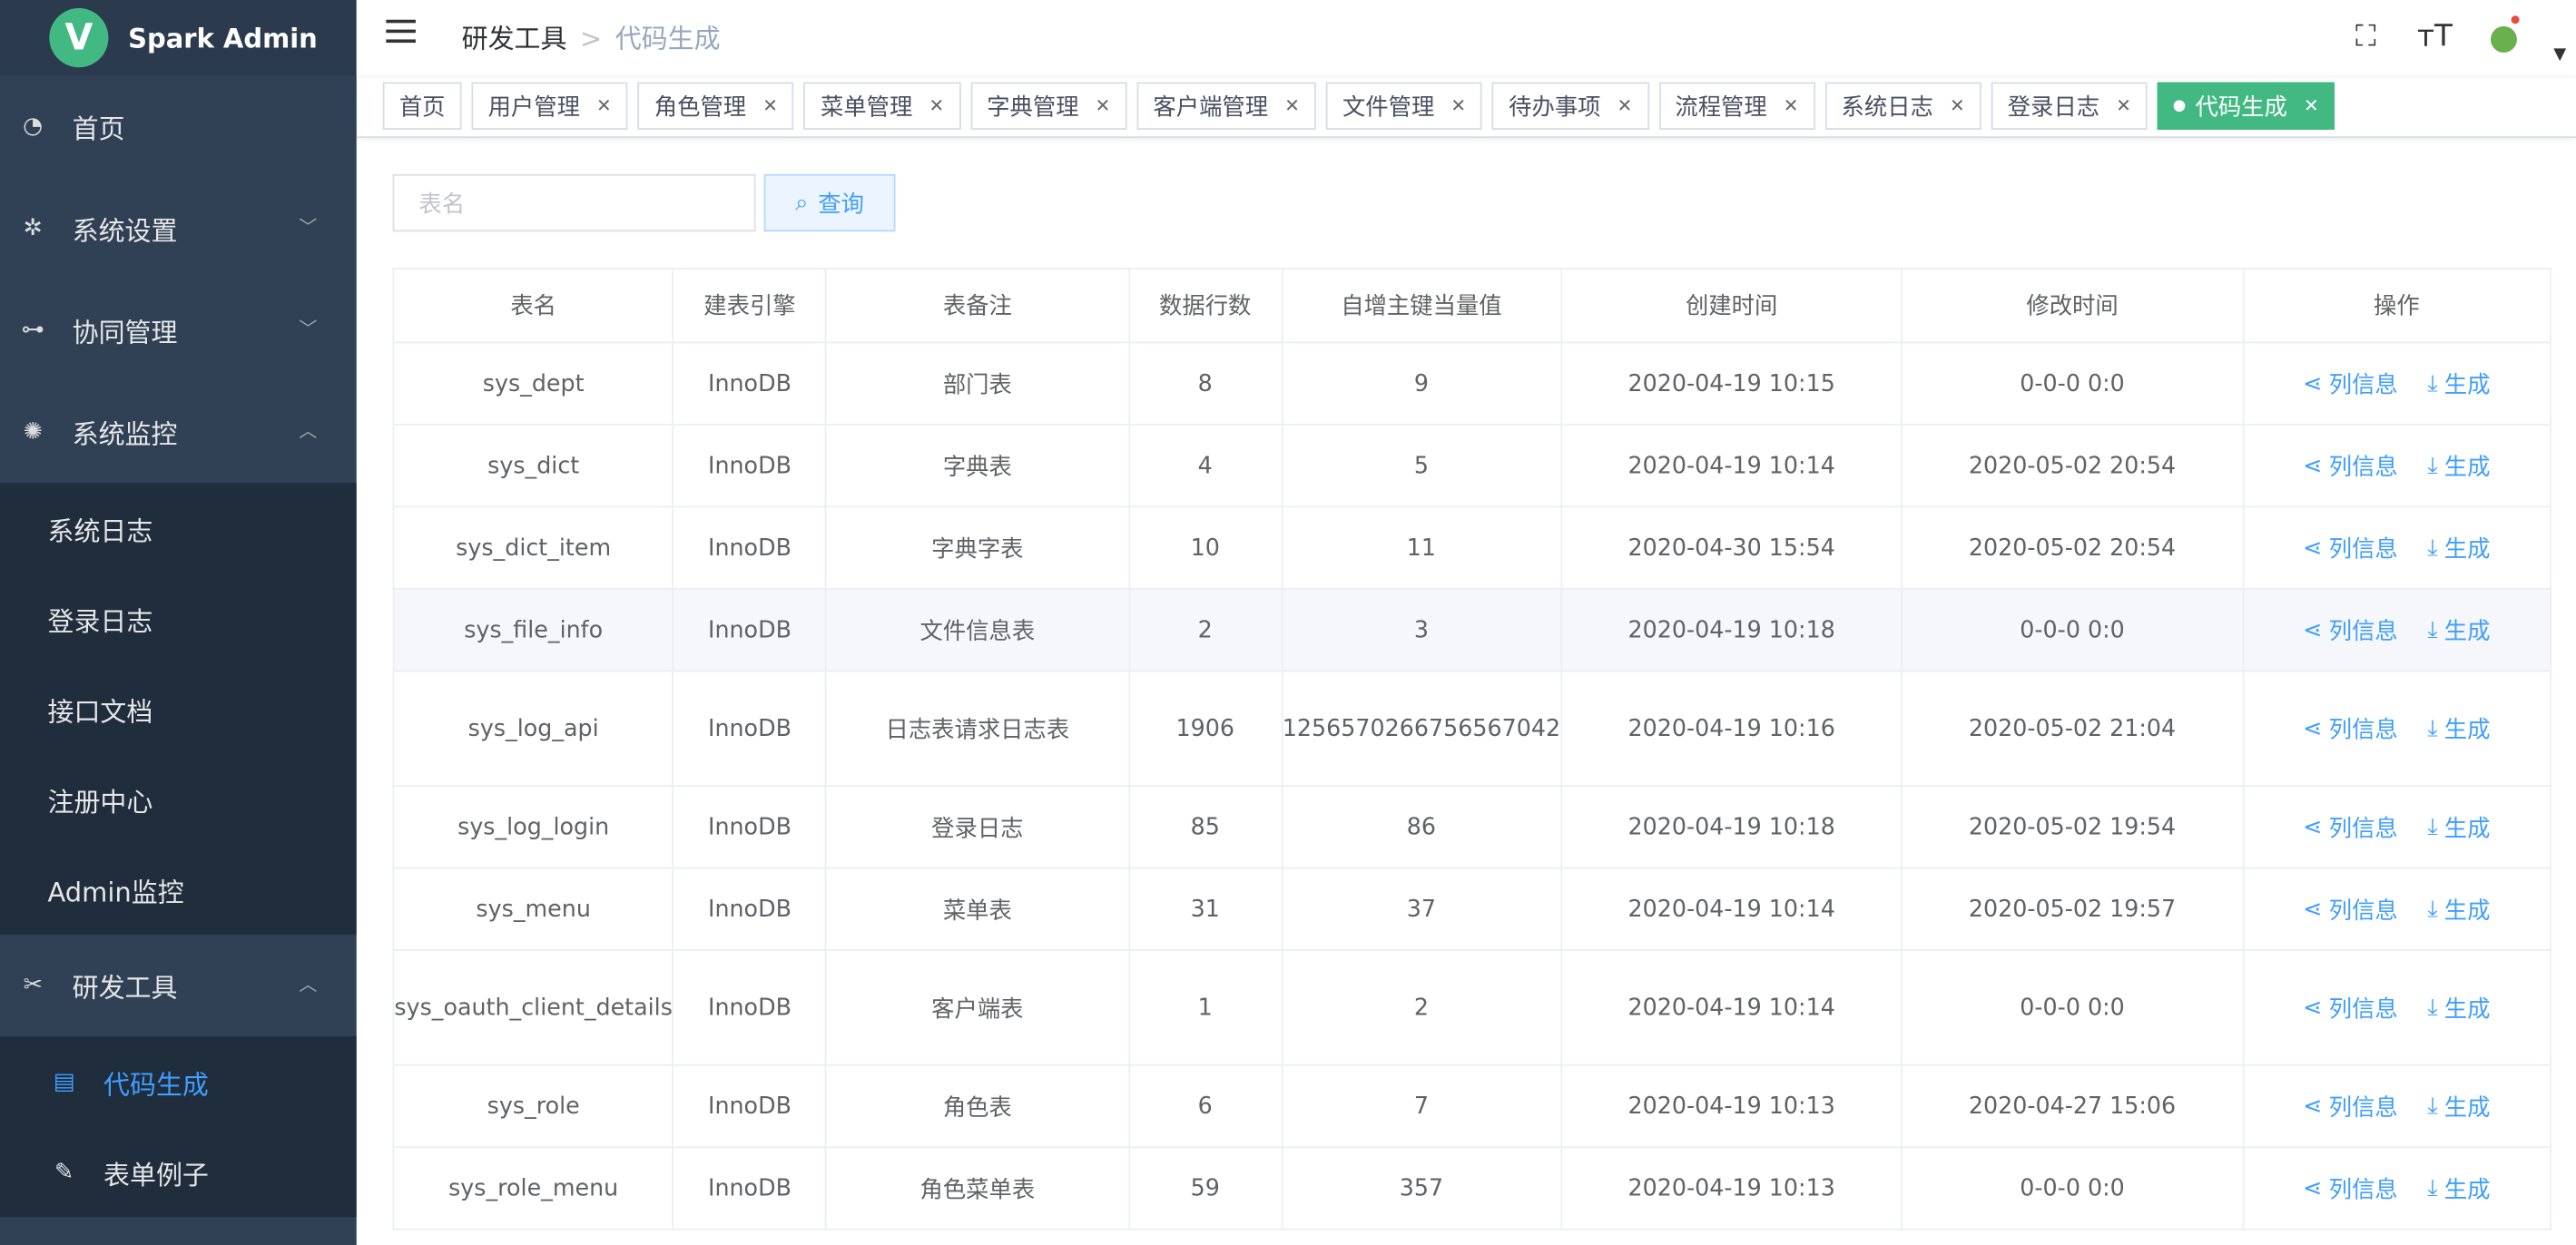 The width and height of the screenshot is (2576, 1245). What do you see at coordinates (1388, 108) in the screenshot?
I see `tag-label: 文件管理` at bounding box center [1388, 108].